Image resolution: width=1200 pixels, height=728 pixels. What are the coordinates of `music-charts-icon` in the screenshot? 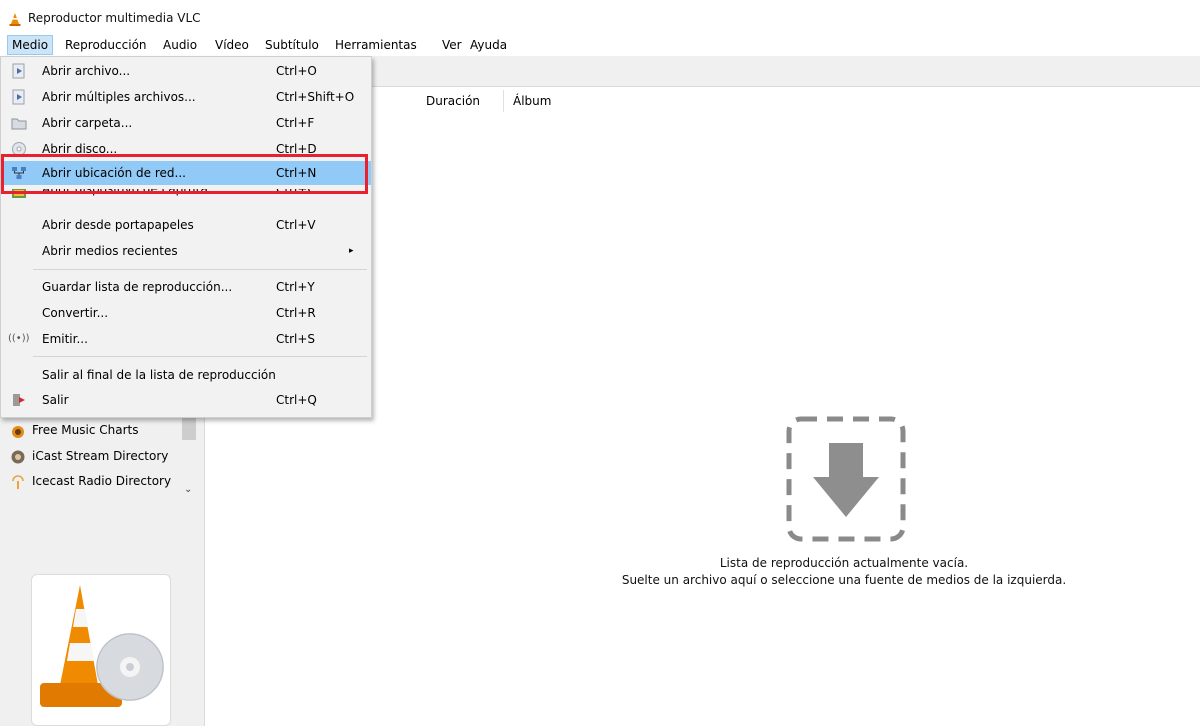 It's located at (18, 431).